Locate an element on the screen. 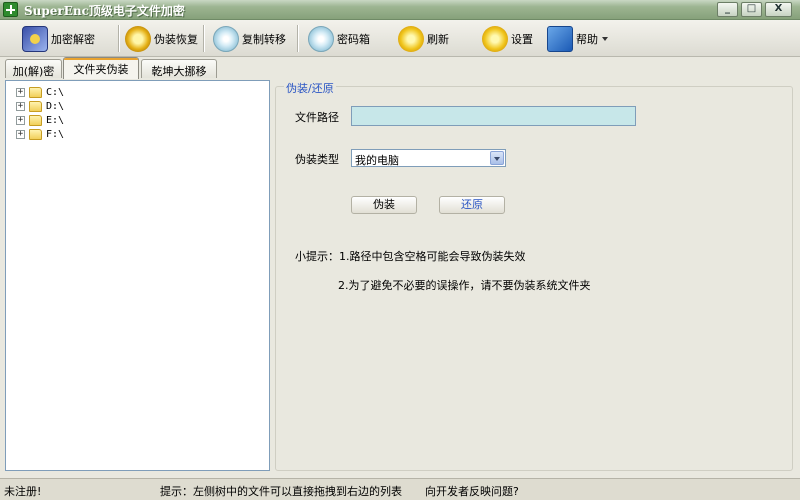 This screenshot has width=800, height=500. tab-folder-disguise: 文件夹伪装 is located at coordinates (101, 68).